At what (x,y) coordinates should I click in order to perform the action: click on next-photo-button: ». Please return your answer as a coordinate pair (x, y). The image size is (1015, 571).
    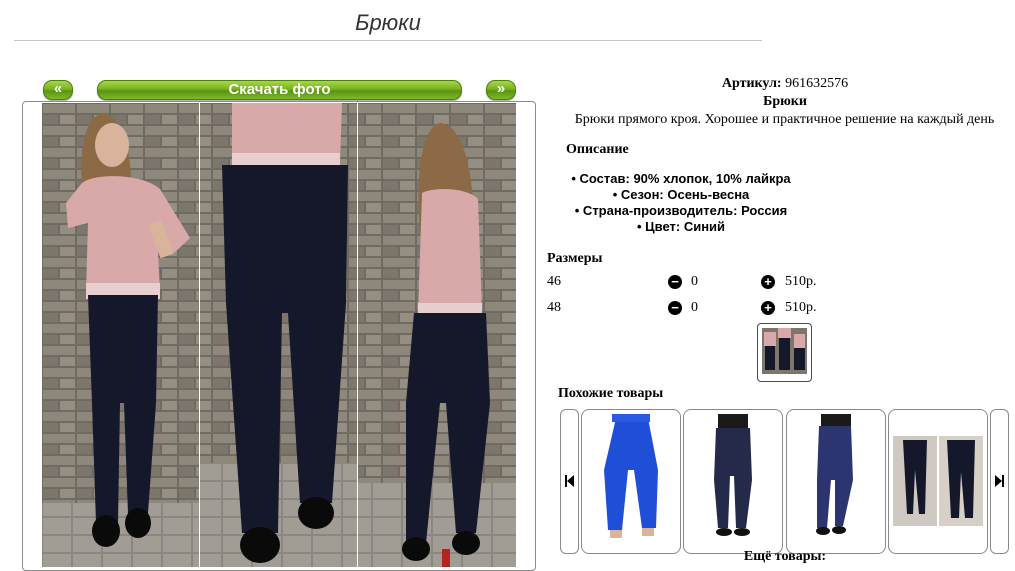
    Looking at the image, I should click on (501, 90).